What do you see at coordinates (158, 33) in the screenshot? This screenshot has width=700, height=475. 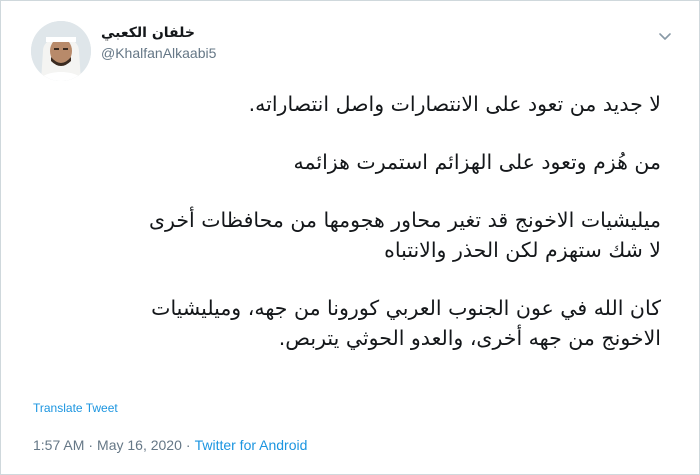 I see `author-display-name: خلفان الكعبي` at bounding box center [158, 33].